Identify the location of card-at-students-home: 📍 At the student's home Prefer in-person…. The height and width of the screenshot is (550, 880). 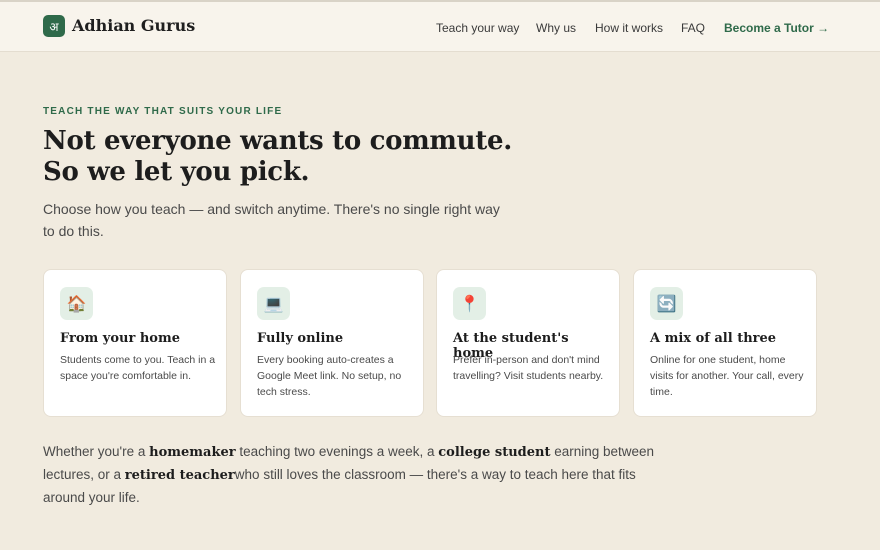
(528, 343).